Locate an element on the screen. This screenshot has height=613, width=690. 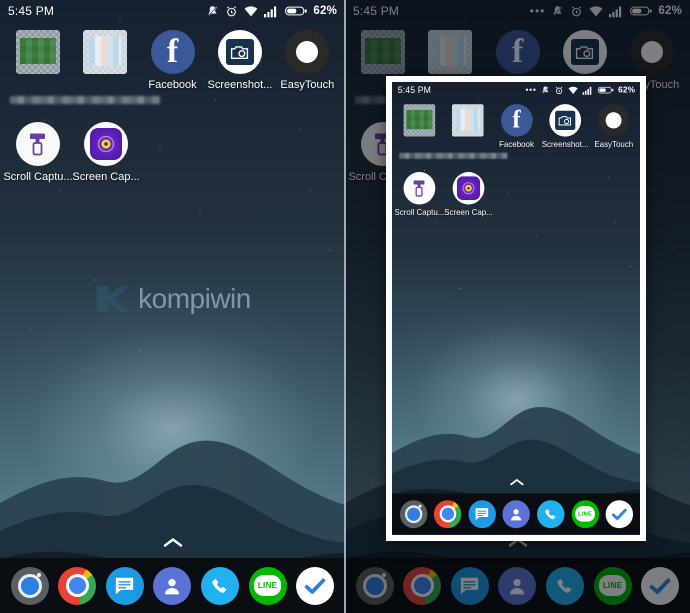
app-cell-easytouch: EasyTouch is located at coordinates (307, 57).